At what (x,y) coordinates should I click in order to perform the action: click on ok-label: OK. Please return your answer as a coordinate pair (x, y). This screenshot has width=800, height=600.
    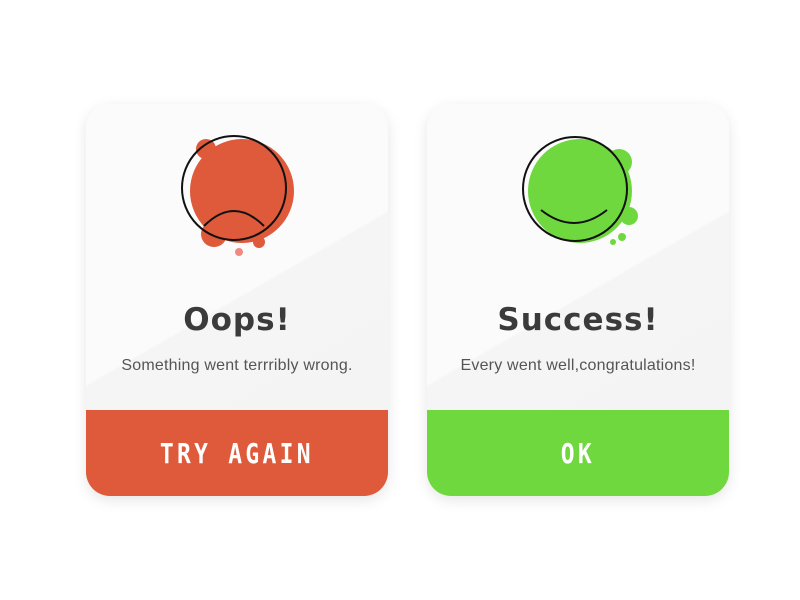
    Looking at the image, I should click on (578, 453).